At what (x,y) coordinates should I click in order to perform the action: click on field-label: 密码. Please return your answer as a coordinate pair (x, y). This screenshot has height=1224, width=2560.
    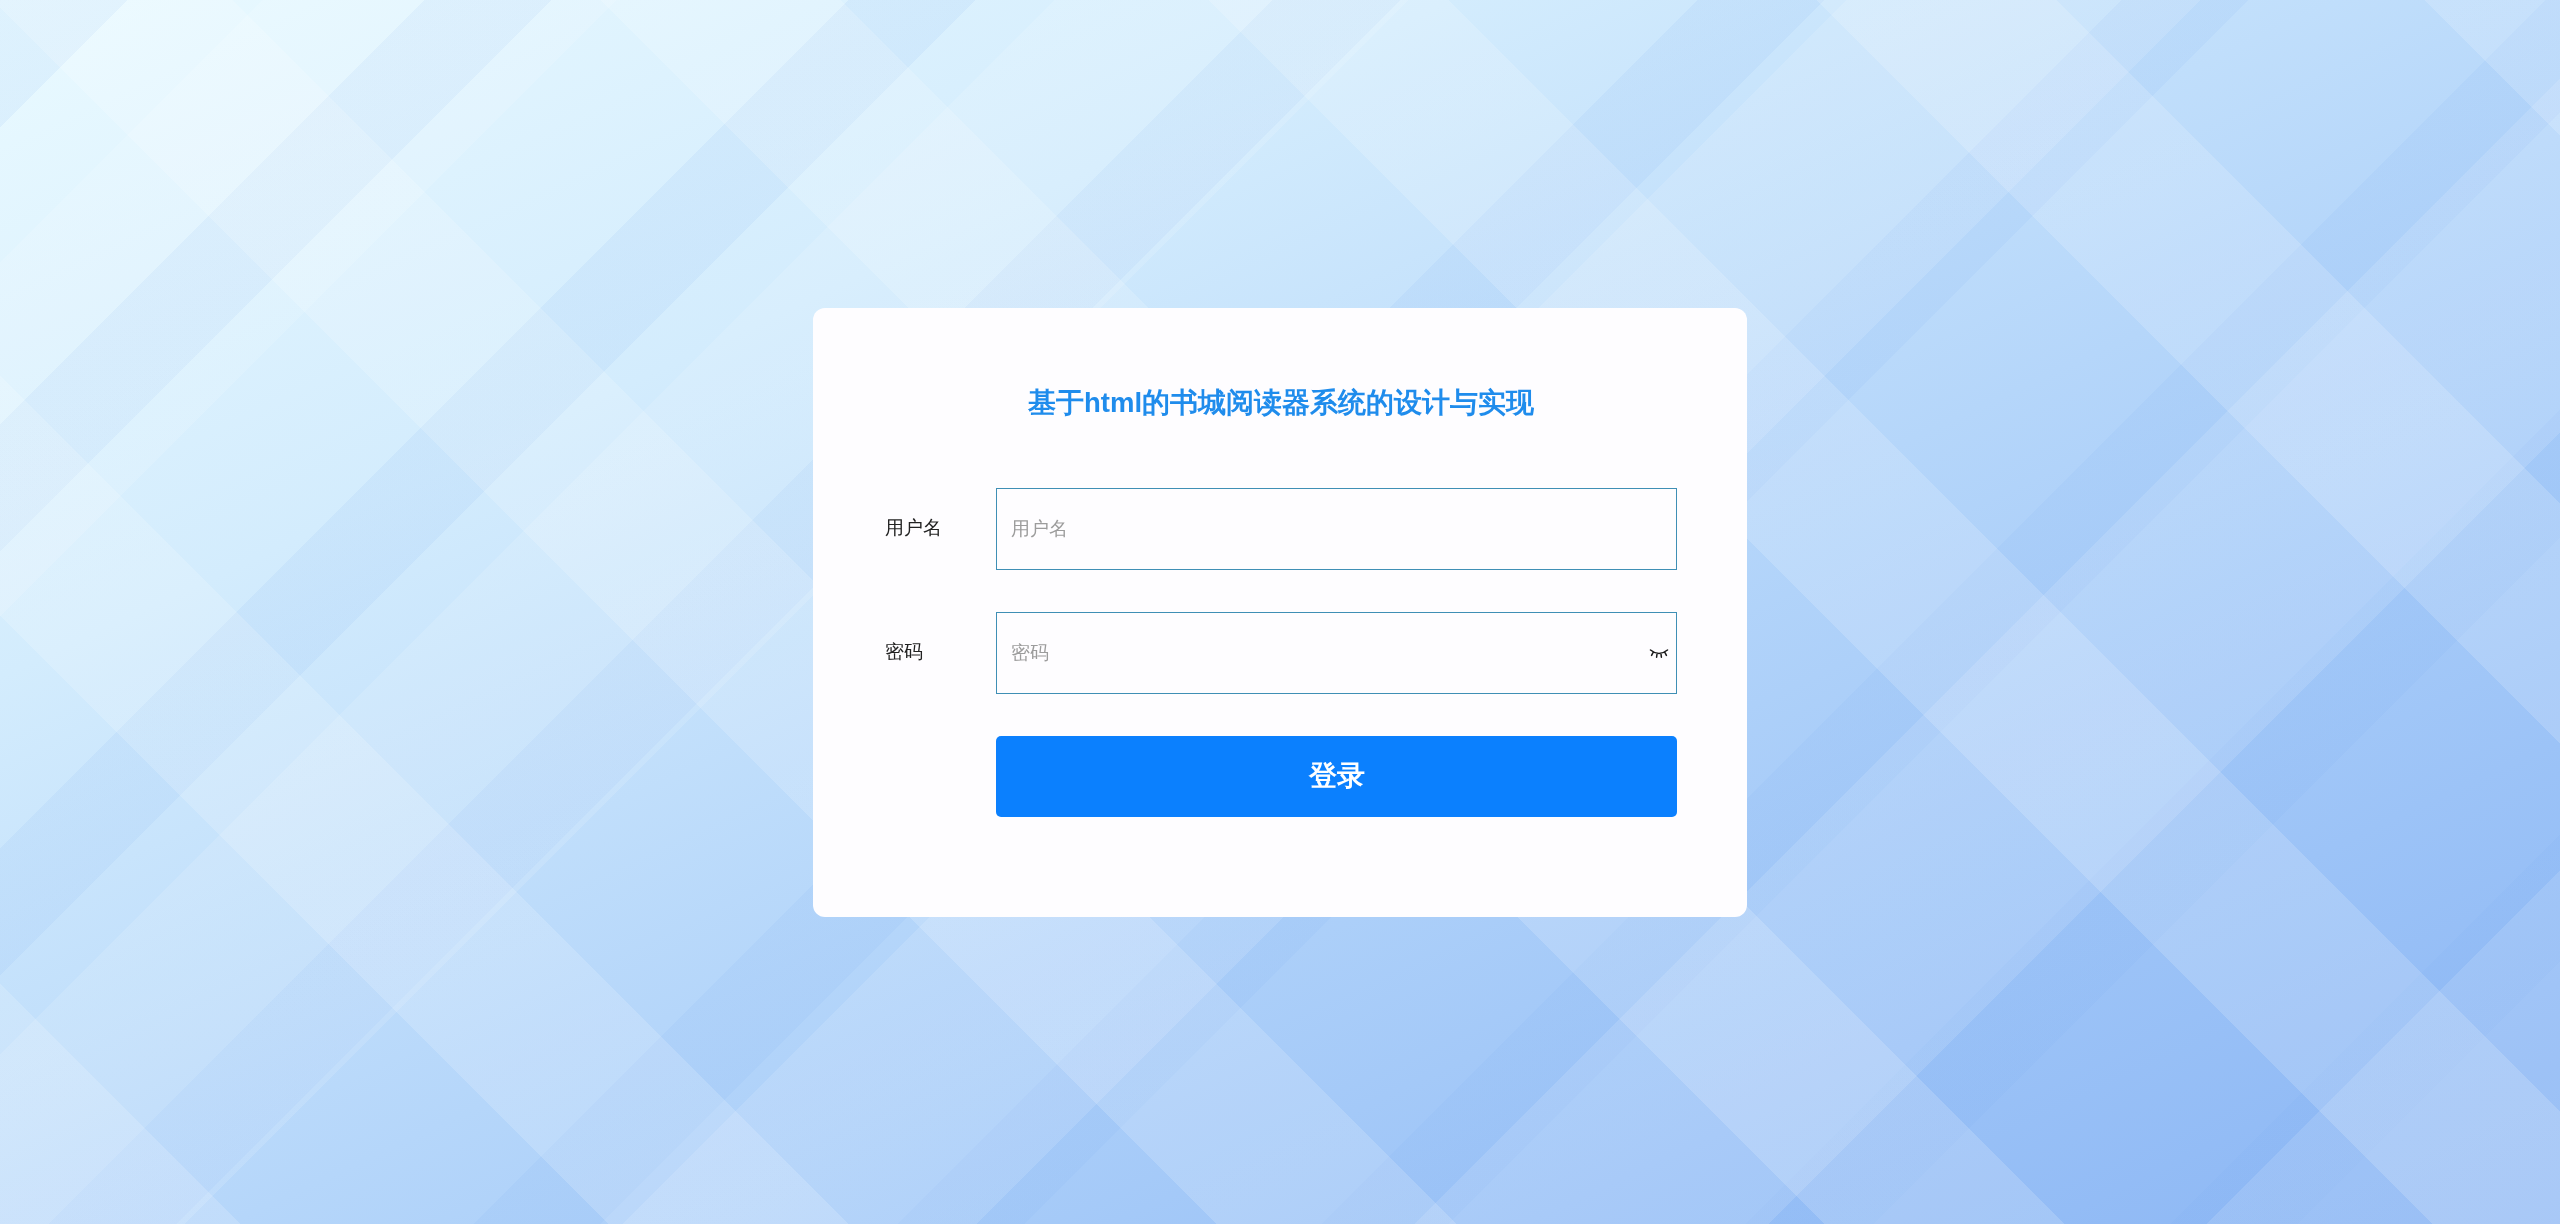
    Looking at the image, I should click on (904, 652).